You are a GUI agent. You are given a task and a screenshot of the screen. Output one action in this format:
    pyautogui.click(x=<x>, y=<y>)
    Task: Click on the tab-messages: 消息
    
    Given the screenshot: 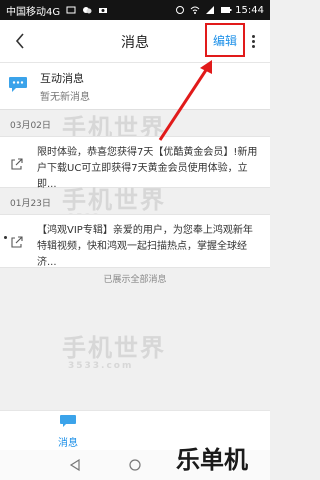 What is the action you would take?
    pyautogui.click(x=68, y=431)
    